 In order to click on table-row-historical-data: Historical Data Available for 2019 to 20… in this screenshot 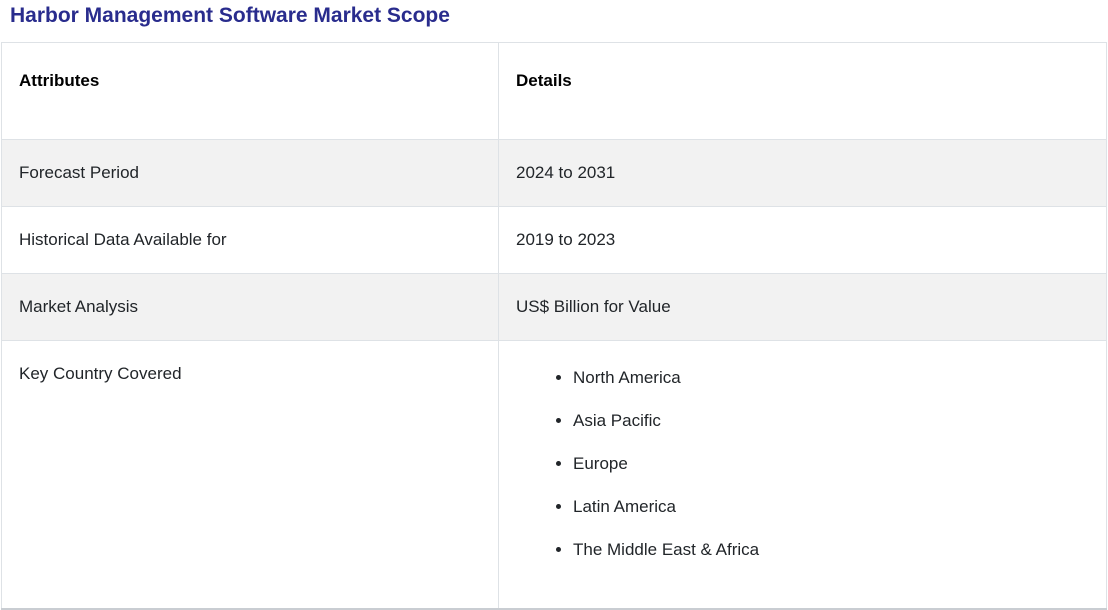, I will do `click(554, 240)`.